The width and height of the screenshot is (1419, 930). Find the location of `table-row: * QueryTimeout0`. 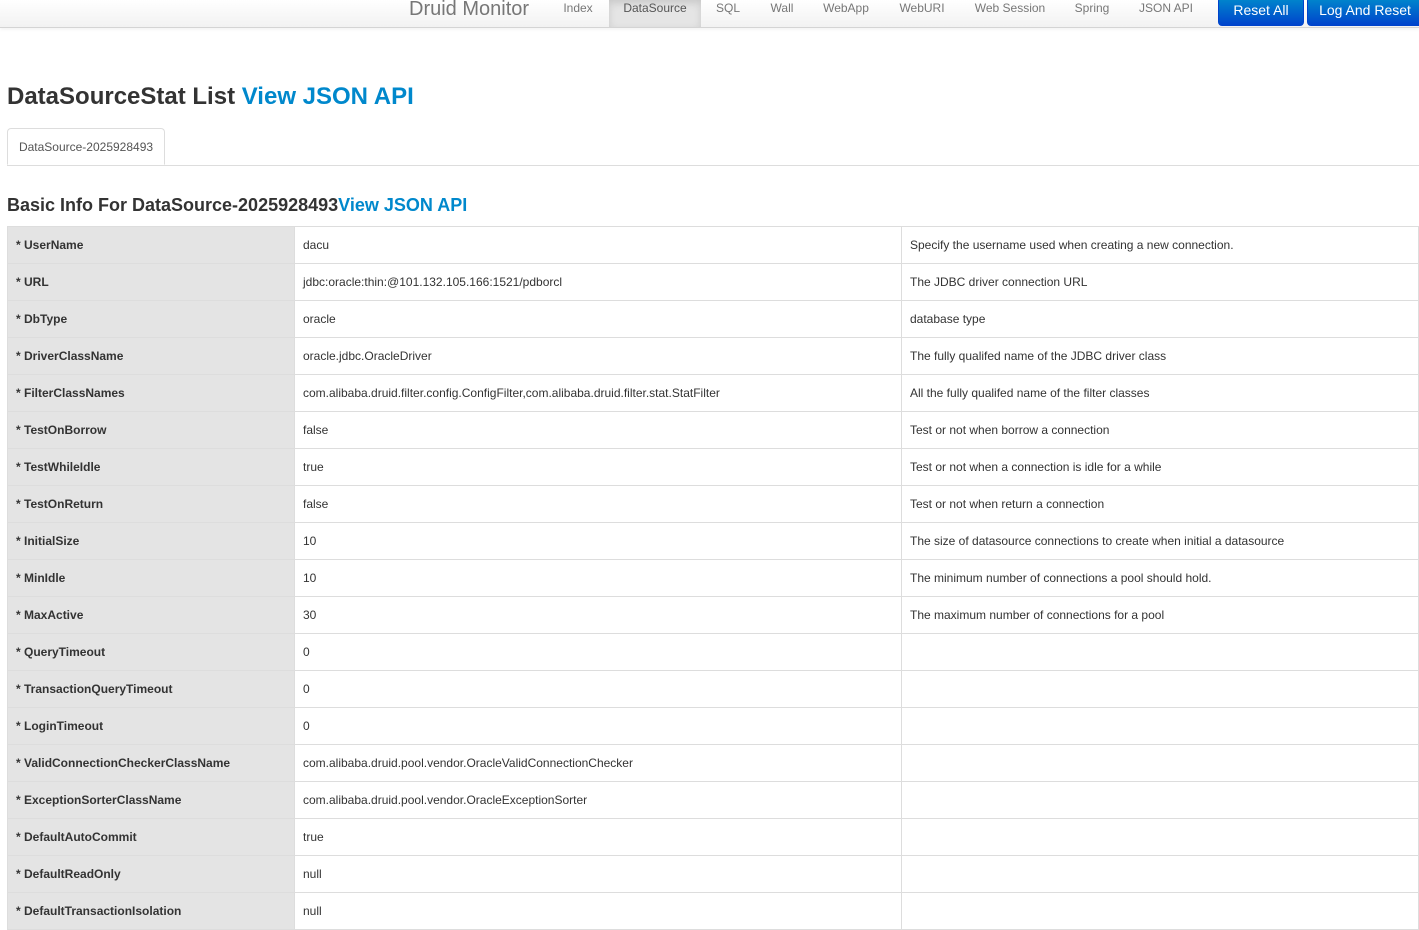

table-row: * QueryTimeout0 is located at coordinates (713, 652).